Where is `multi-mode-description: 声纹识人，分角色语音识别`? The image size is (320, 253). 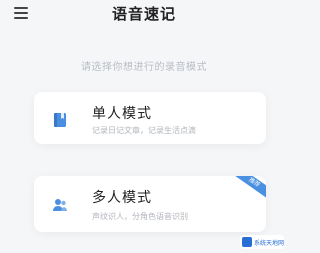
multi-mode-description: 声纹识人，分角色语音识别 is located at coordinates (140, 216).